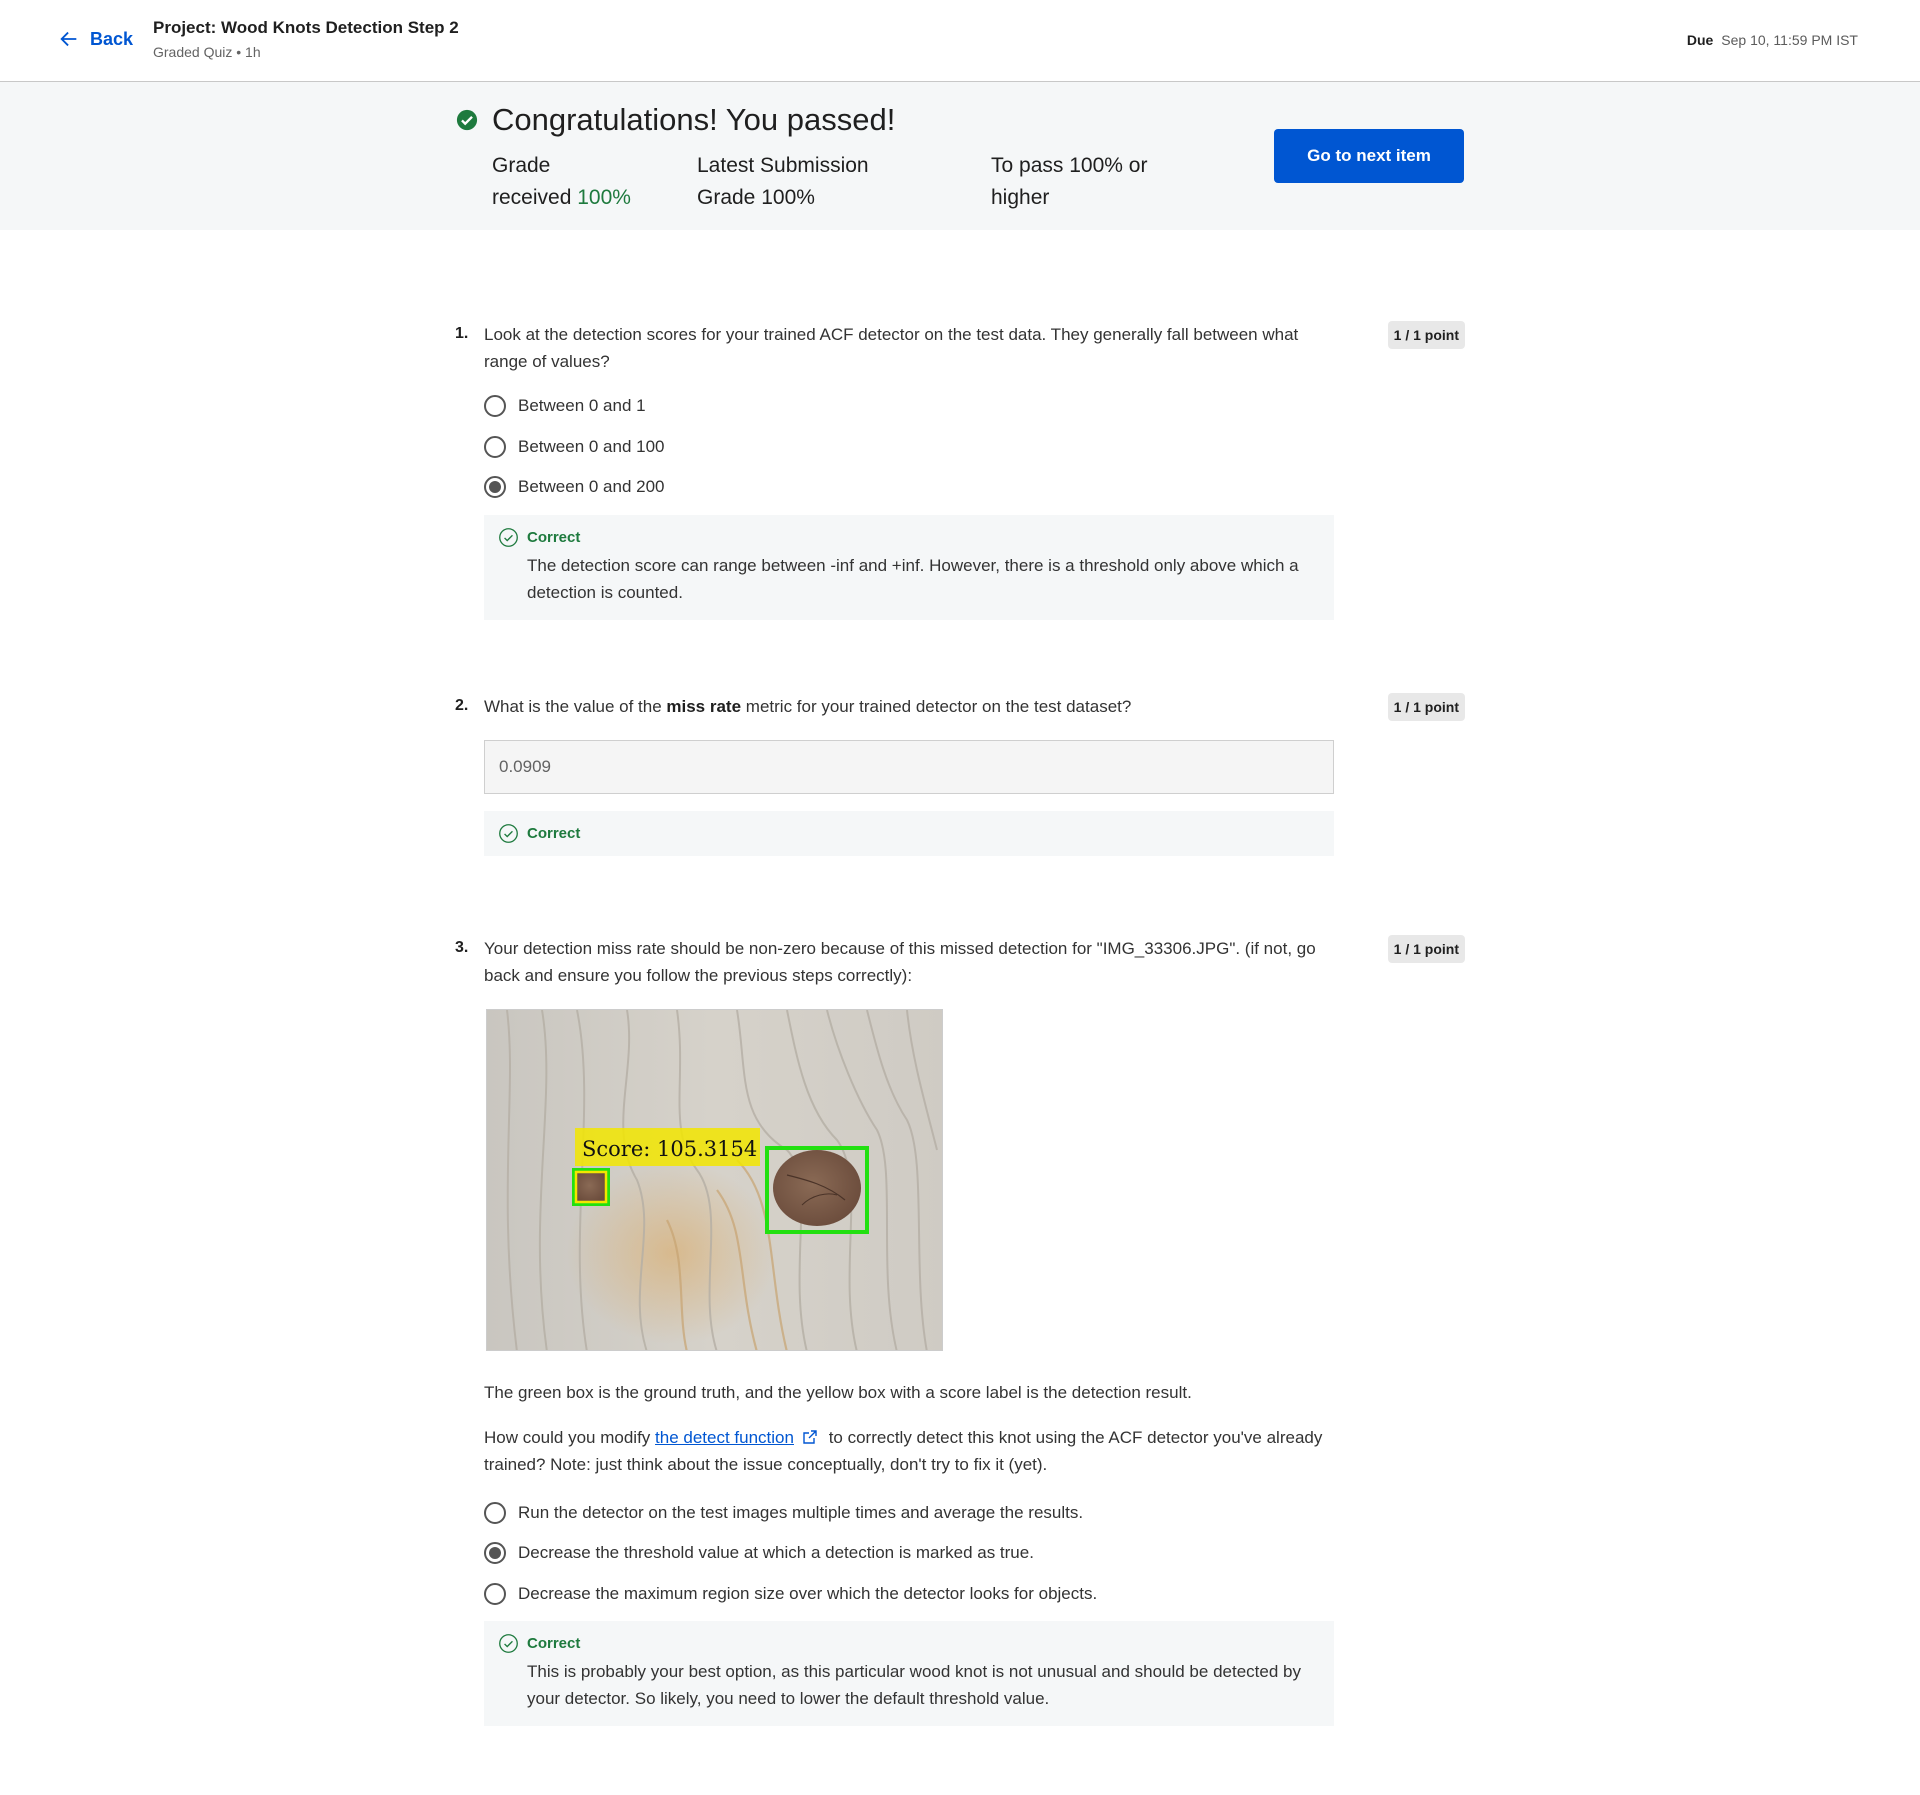 The height and width of the screenshot is (1795, 1920). I want to click on pass-label: To pass, so click(1027, 165).